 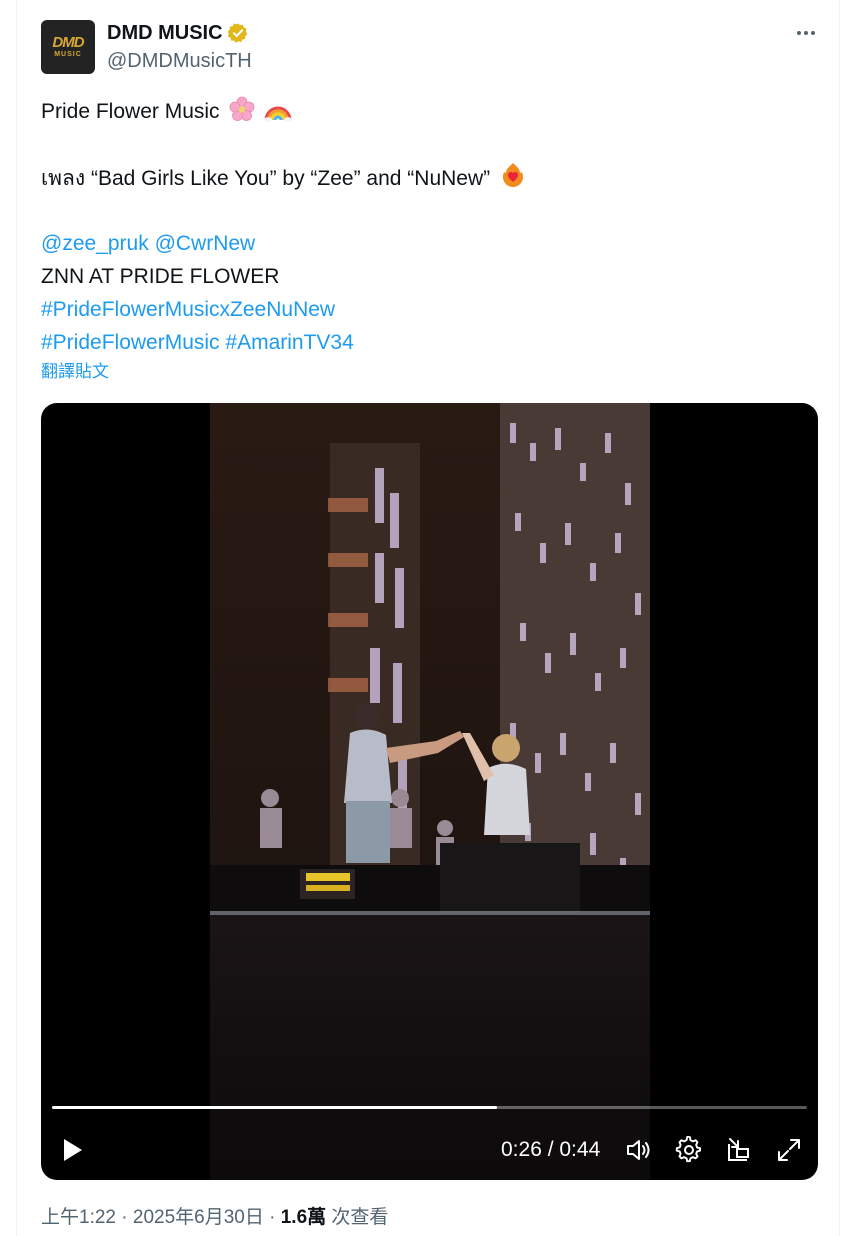 What do you see at coordinates (421, 309) in the screenshot?
I see `post-line-hashtag-1: #PrideFlowerMusicxZeeNuNew` at bounding box center [421, 309].